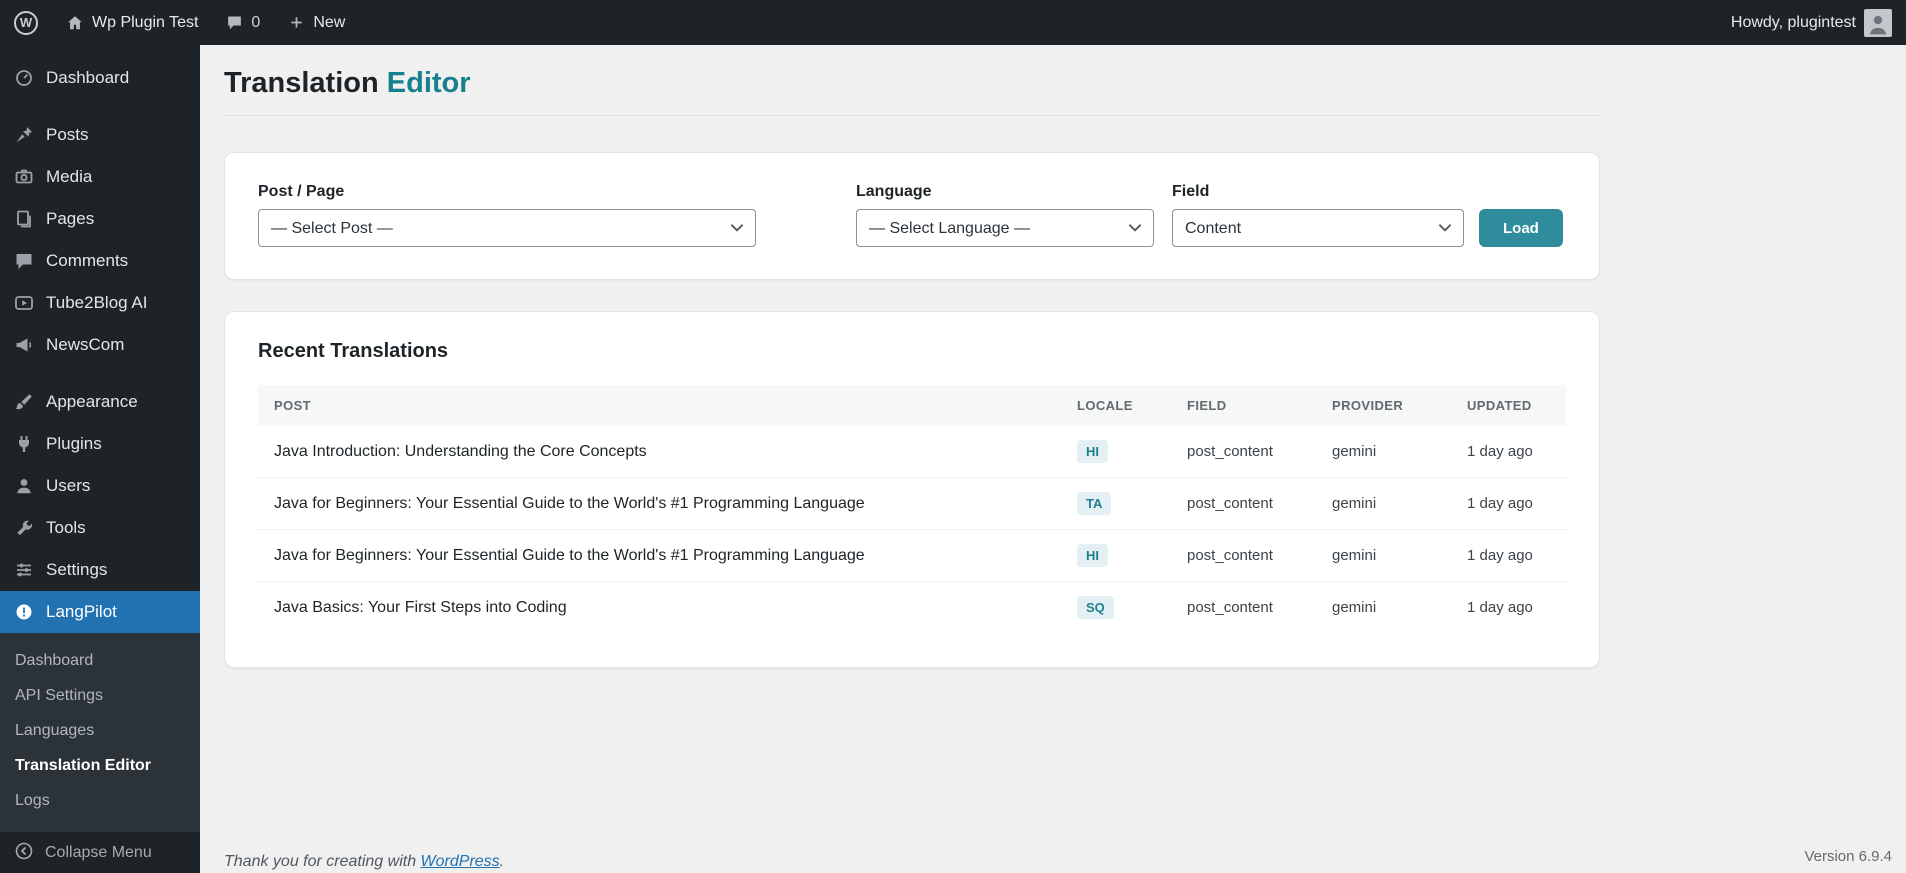 Image resolution: width=1906 pixels, height=873 pixels. Describe the element at coordinates (322, 861) in the screenshot. I see `footer-thanks-text: Thank you for creating with` at that location.